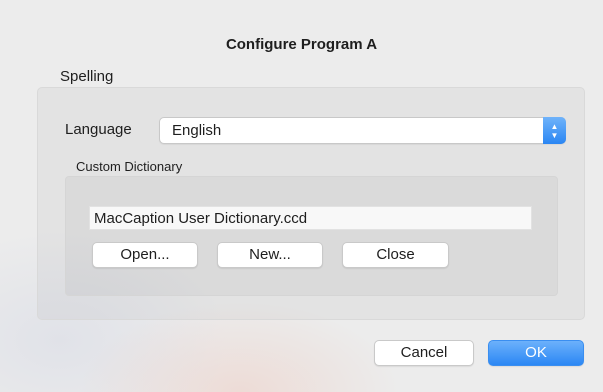 The height and width of the screenshot is (392, 603). Describe the element at coordinates (424, 353) in the screenshot. I see `cancel-button: Cancel` at that location.